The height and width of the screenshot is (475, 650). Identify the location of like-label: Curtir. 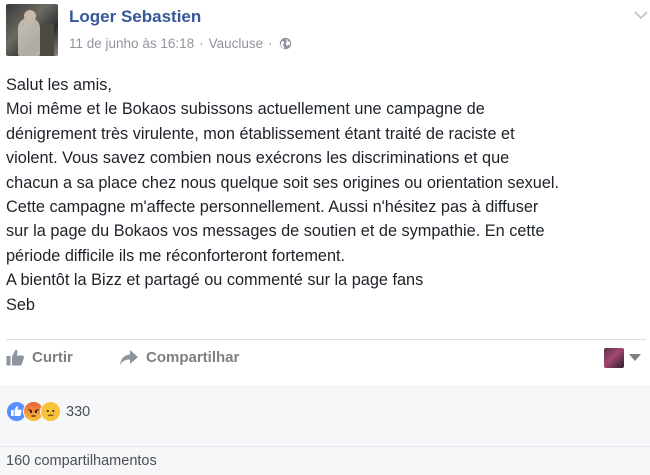
(52, 357).